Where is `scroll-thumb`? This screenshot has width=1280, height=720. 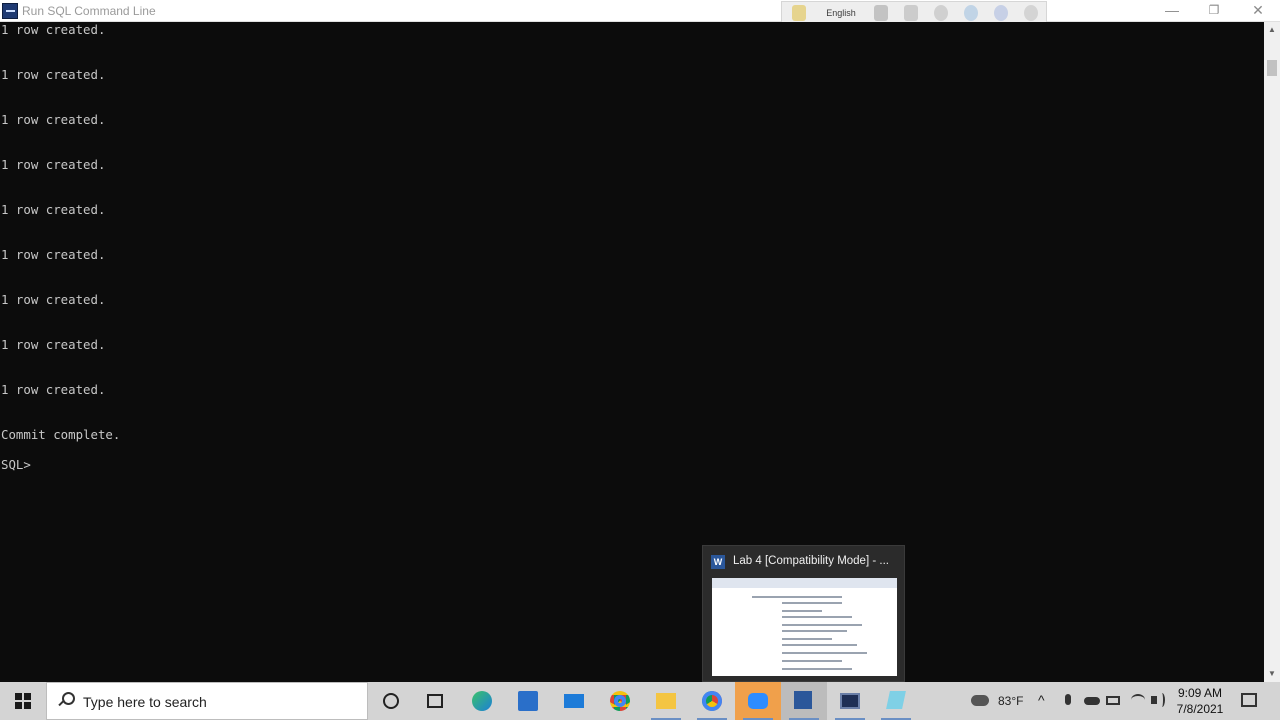 scroll-thumb is located at coordinates (1272, 68).